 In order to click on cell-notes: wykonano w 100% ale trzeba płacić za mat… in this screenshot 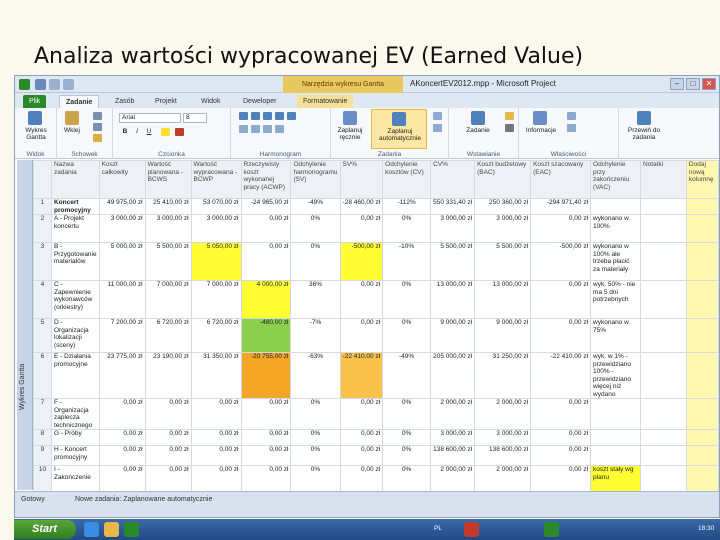, I will do `click(615, 261)`.